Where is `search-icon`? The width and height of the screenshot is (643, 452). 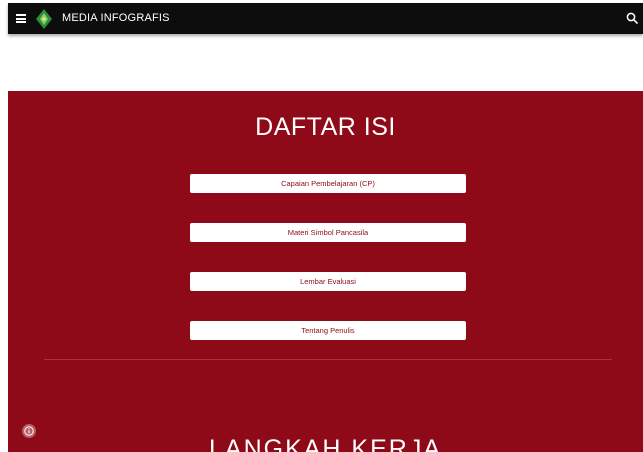 search-icon is located at coordinates (632, 18).